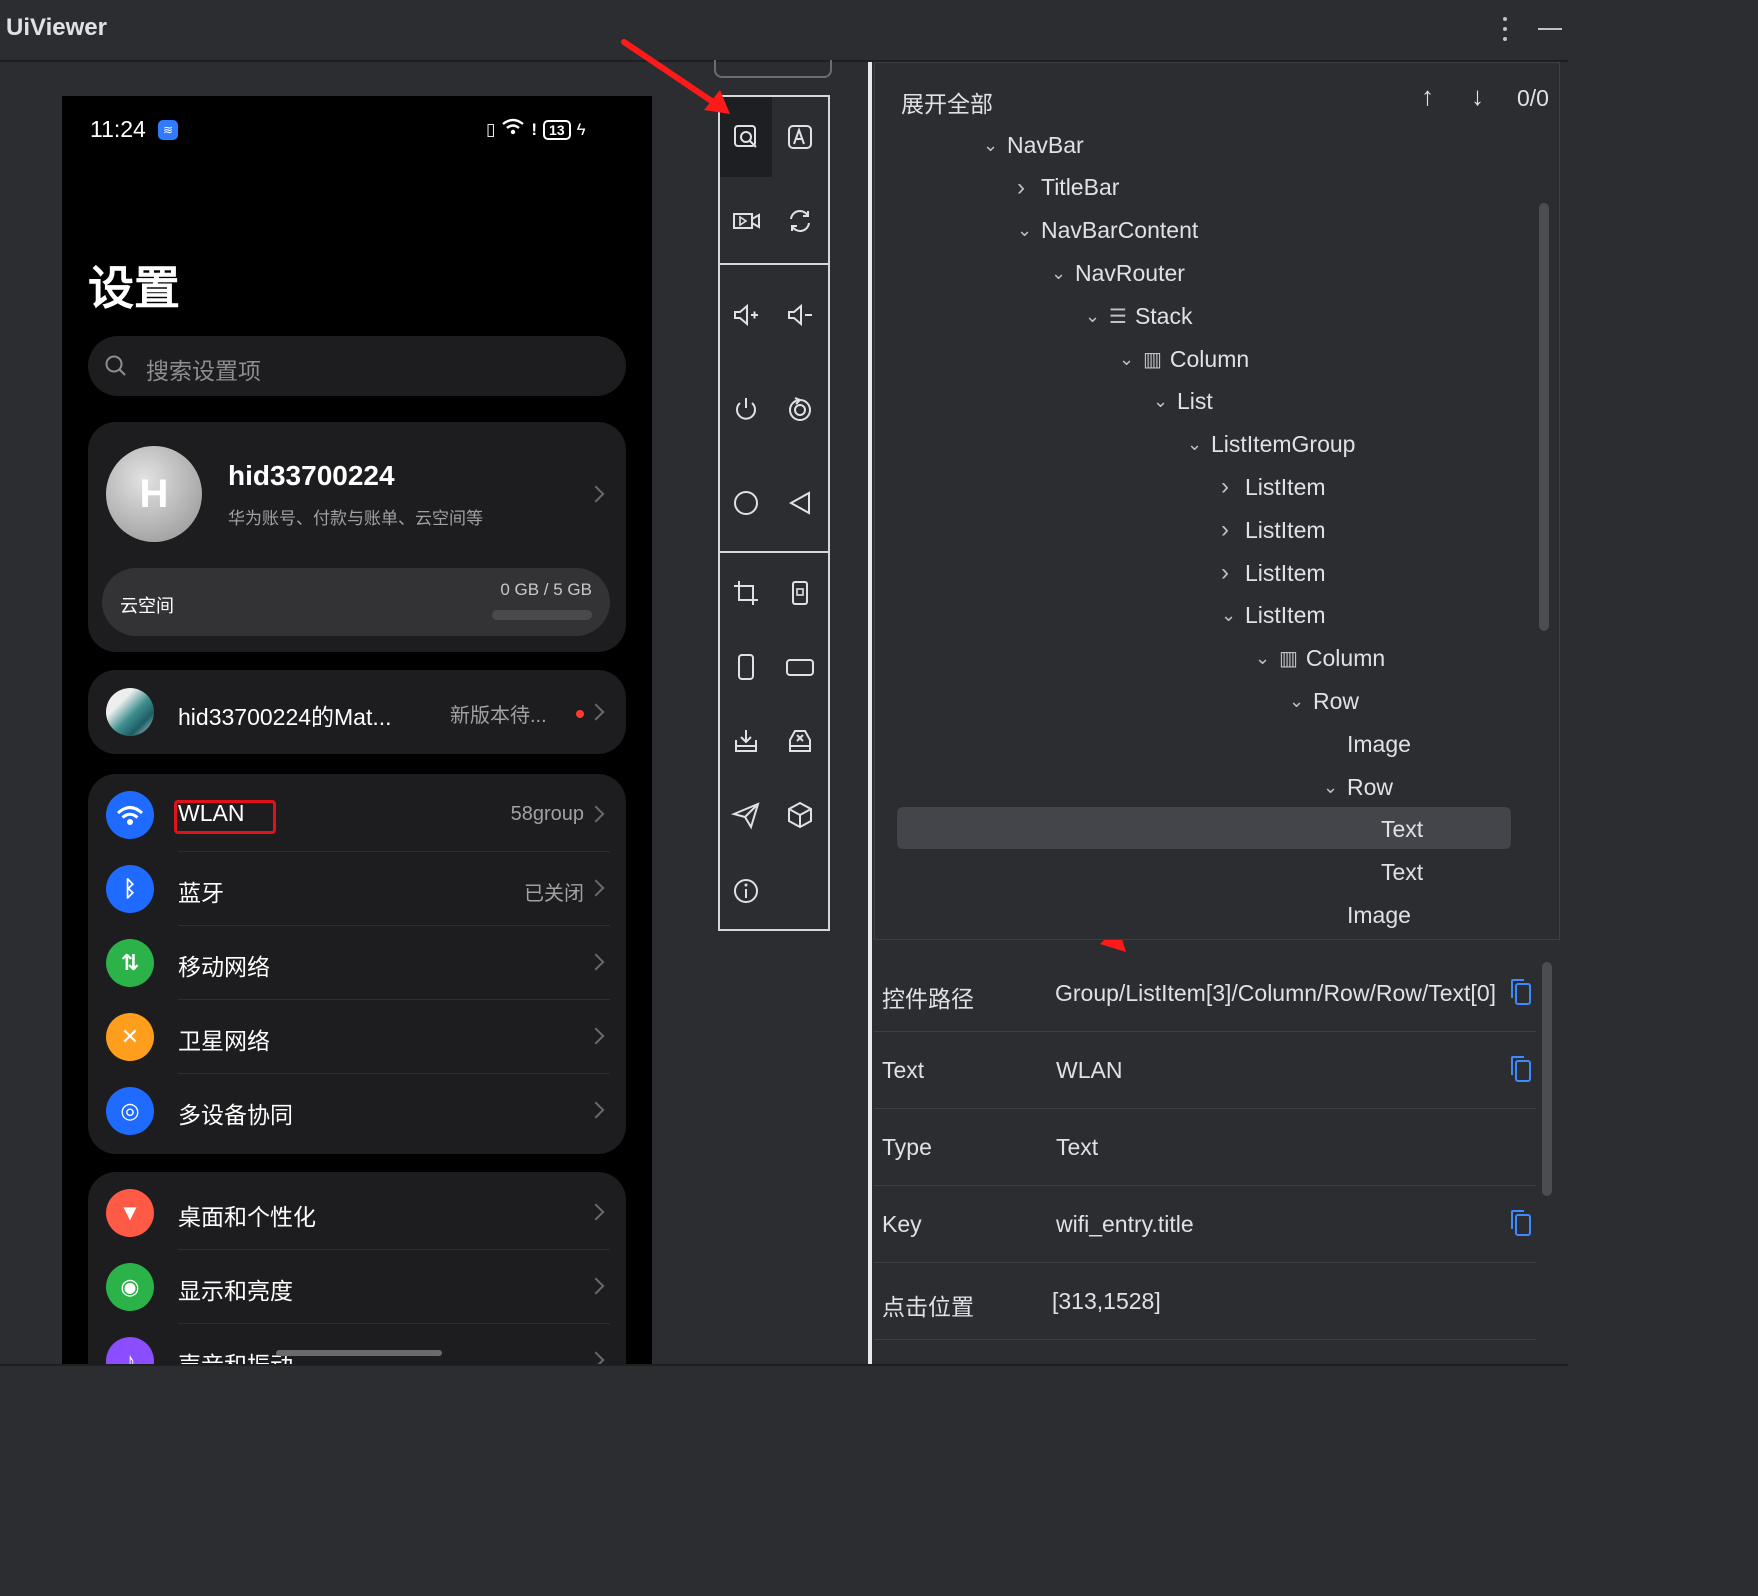 The height and width of the screenshot is (1596, 1758). Describe the element at coordinates (1505, 29) in the screenshot. I see `more-options-icon` at that location.